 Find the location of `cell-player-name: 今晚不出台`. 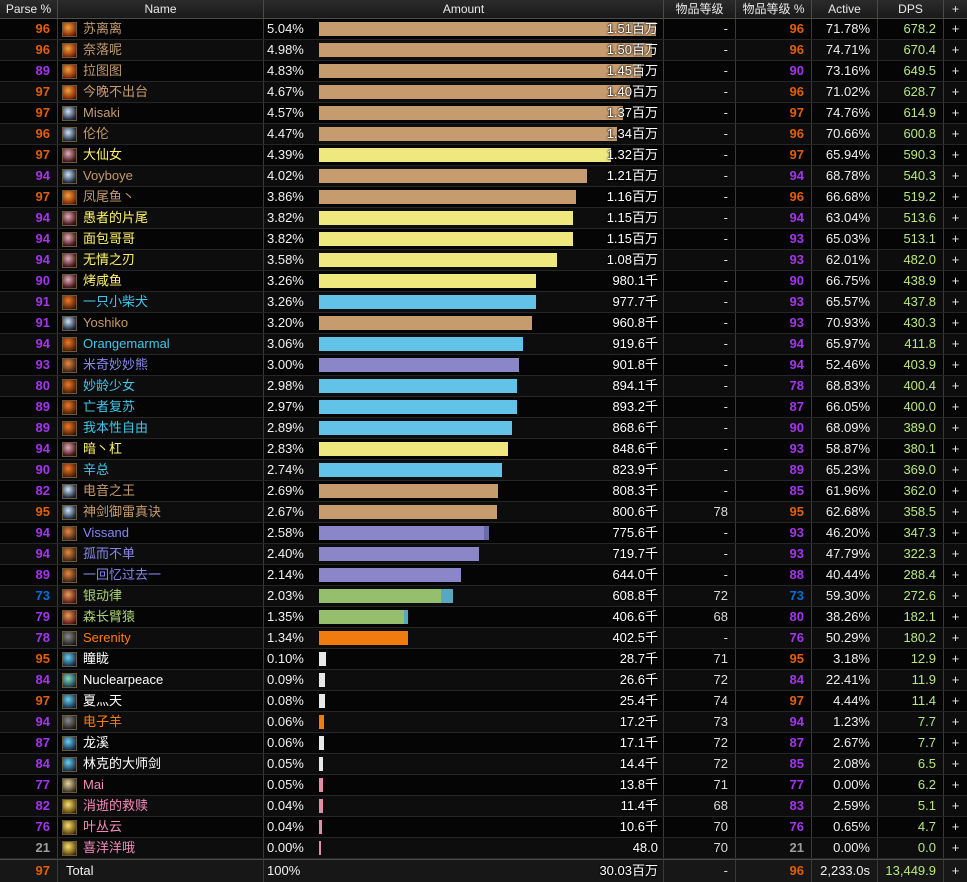

cell-player-name: 今晚不出台 is located at coordinates (161, 92).